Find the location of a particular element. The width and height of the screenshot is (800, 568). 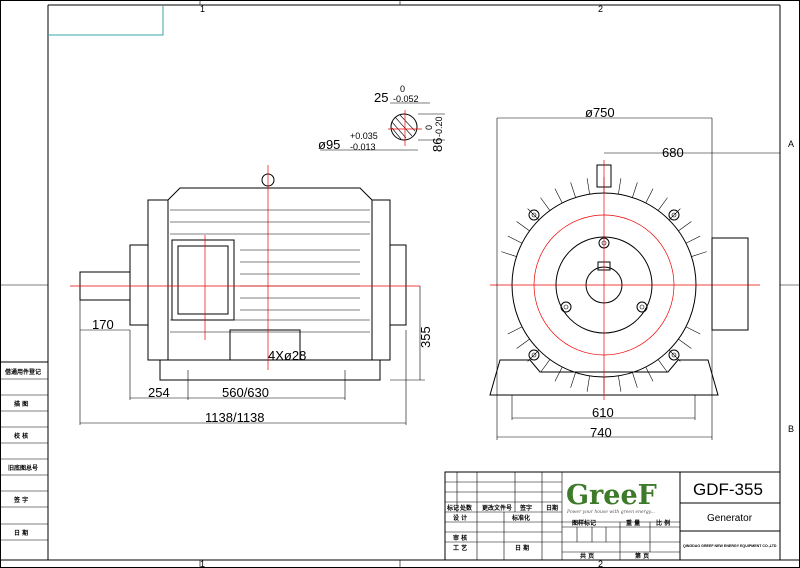

strip-label: 校 核 is located at coordinates (21, 436).